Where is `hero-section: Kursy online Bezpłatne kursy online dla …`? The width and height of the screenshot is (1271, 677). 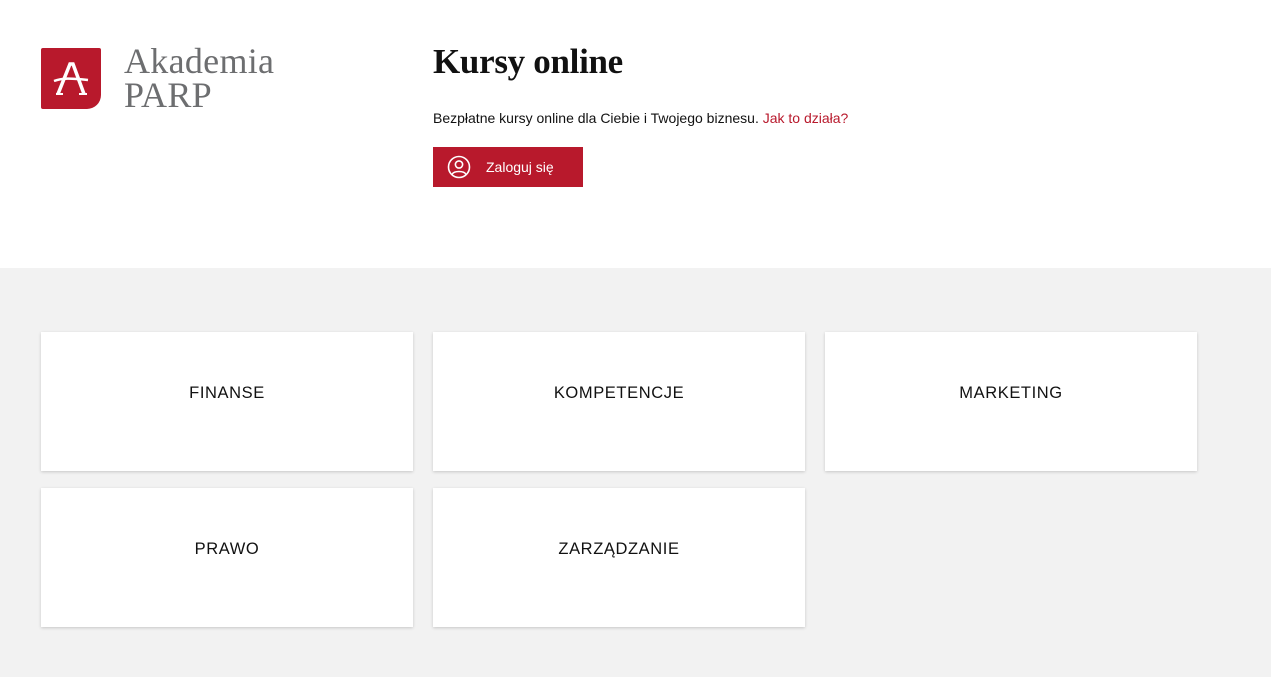
hero-section: Kursy online Bezpłatne kursy online dla … is located at coordinates (640, 113).